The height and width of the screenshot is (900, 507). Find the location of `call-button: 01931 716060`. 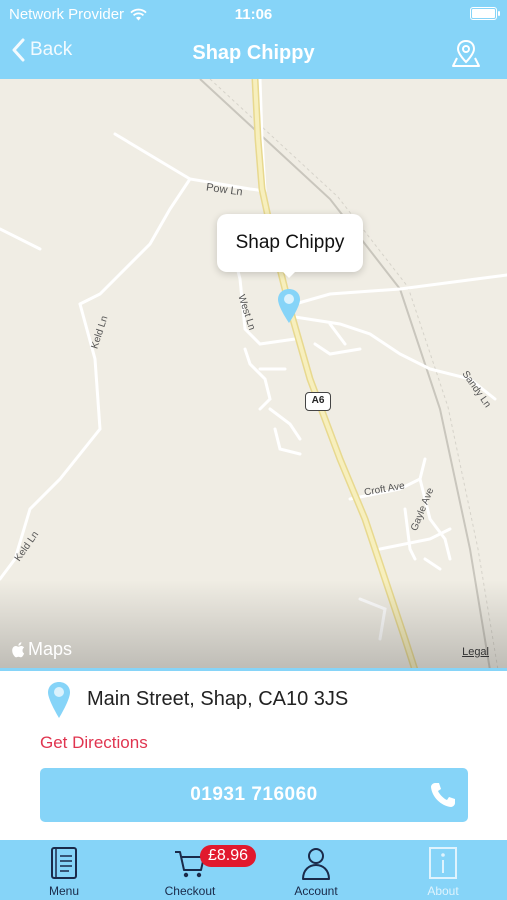

call-button: 01931 716060 is located at coordinates (254, 795).